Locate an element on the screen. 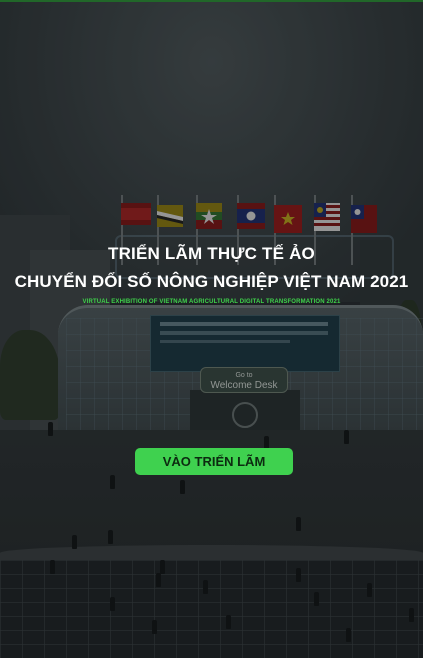 The image size is (423, 658). page-title-line-1: TRIỂN LÃM THỰC TẾ ẢO is located at coordinates (211, 253).